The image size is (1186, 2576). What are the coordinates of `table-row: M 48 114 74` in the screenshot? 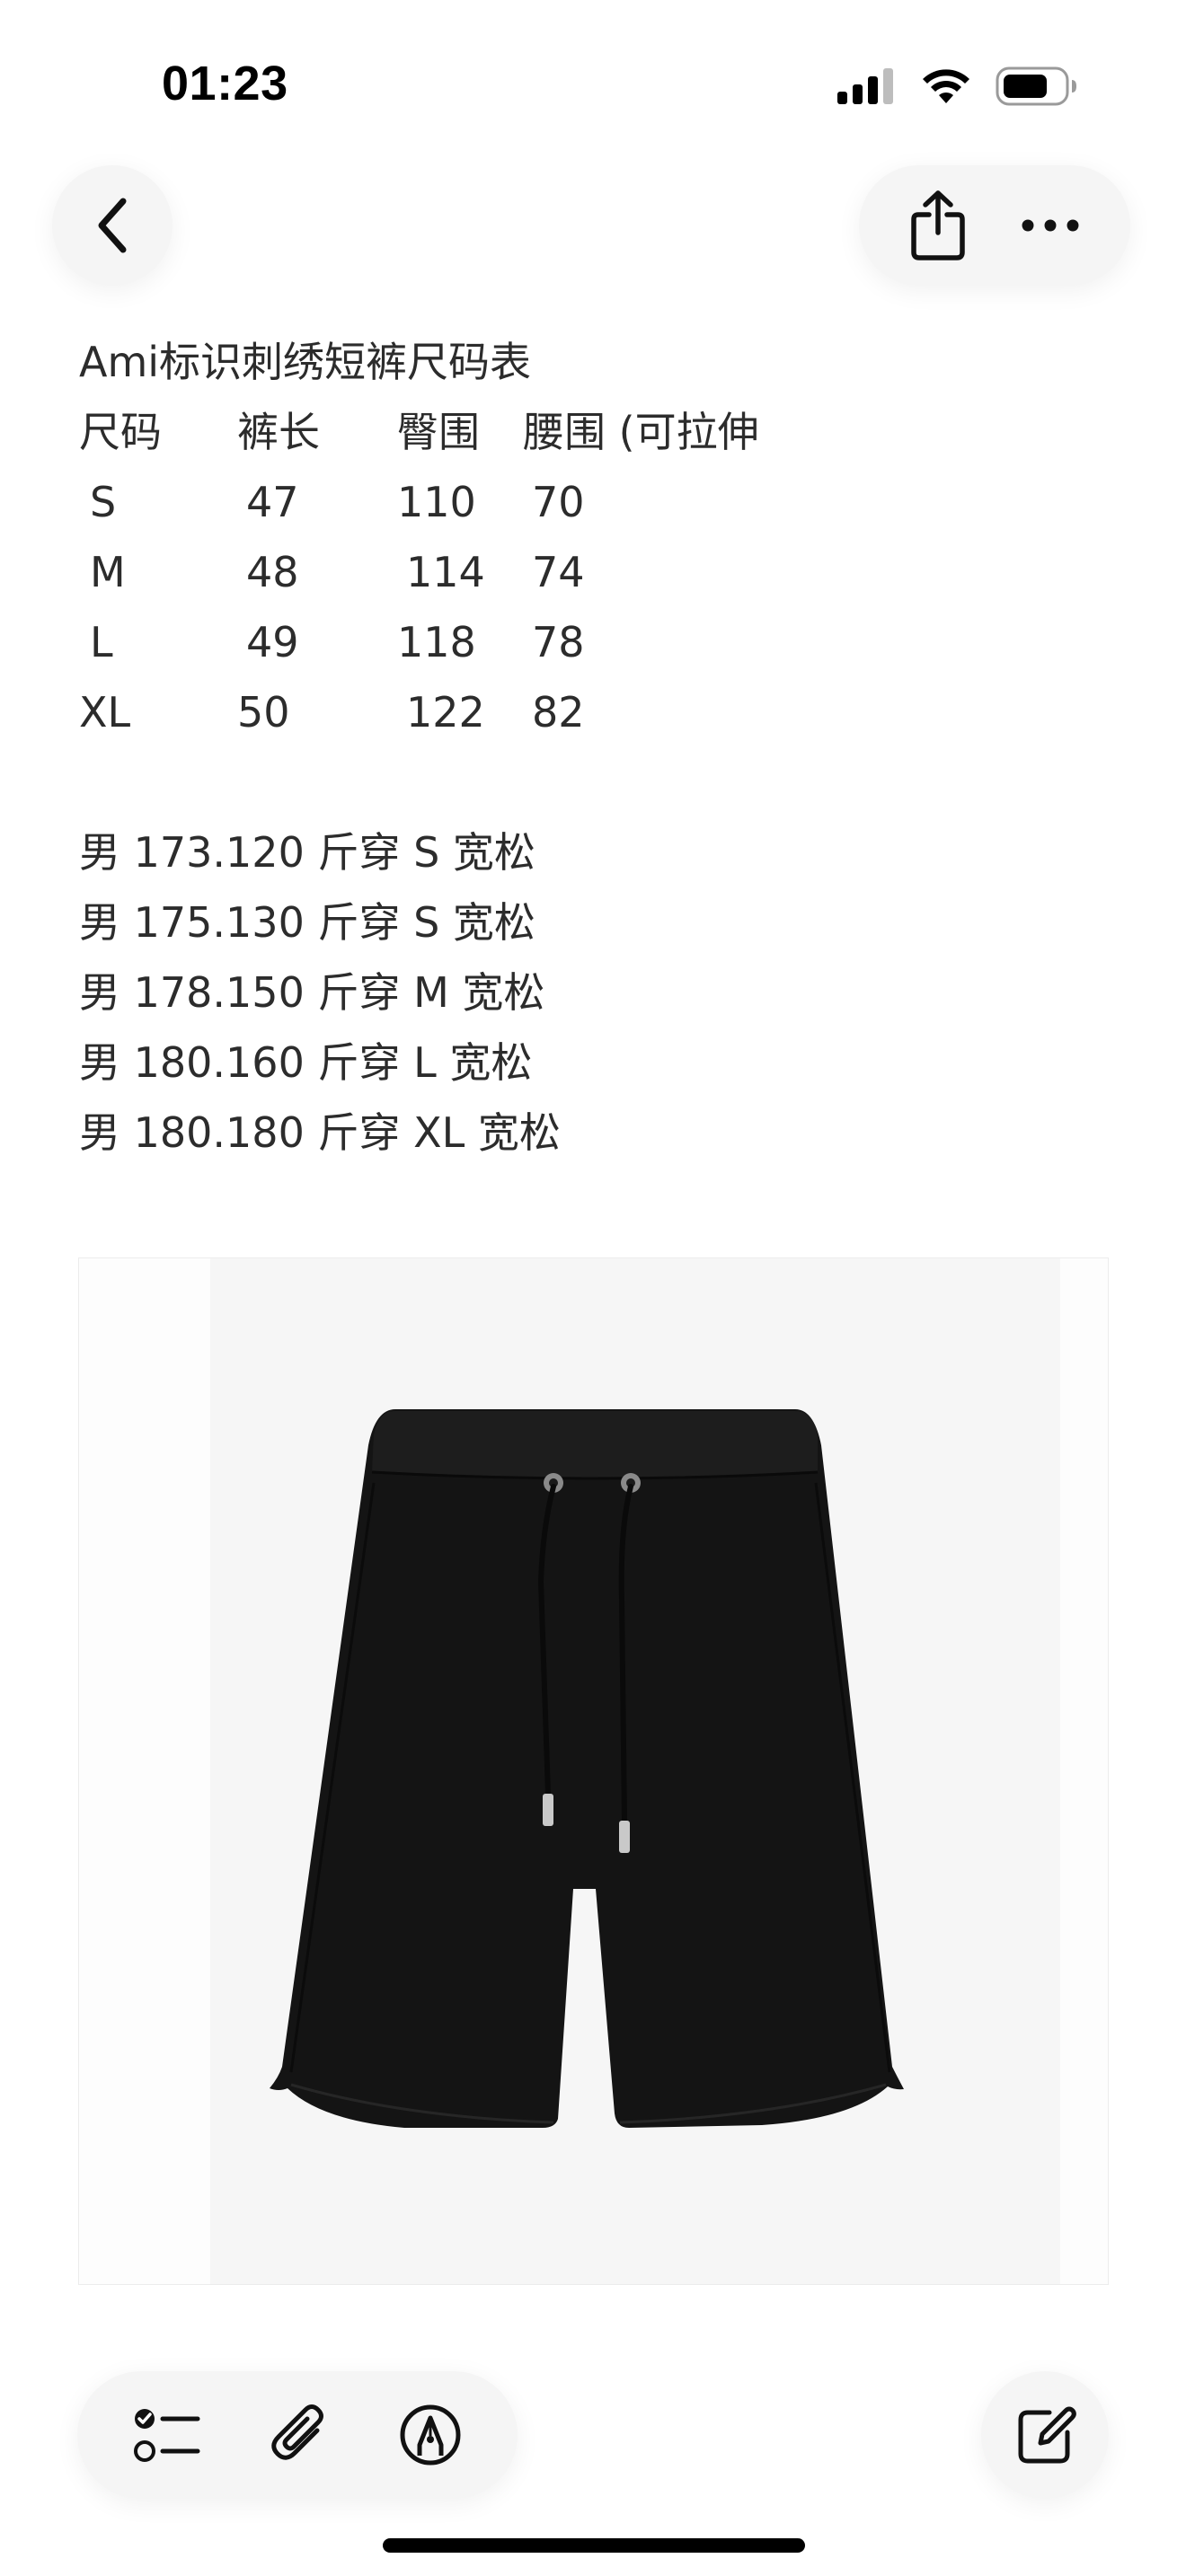 It's located at (435, 572).